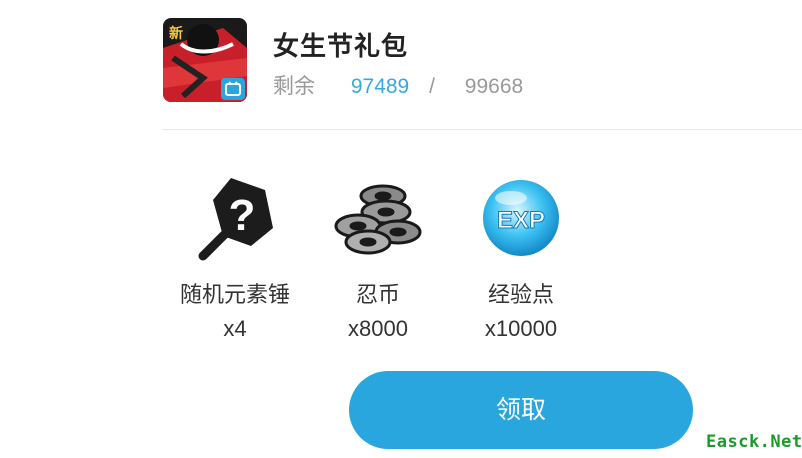  What do you see at coordinates (234, 294) in the screenshot?
I see `item-name: 随机元素锤` at bounding box center [234, 294].